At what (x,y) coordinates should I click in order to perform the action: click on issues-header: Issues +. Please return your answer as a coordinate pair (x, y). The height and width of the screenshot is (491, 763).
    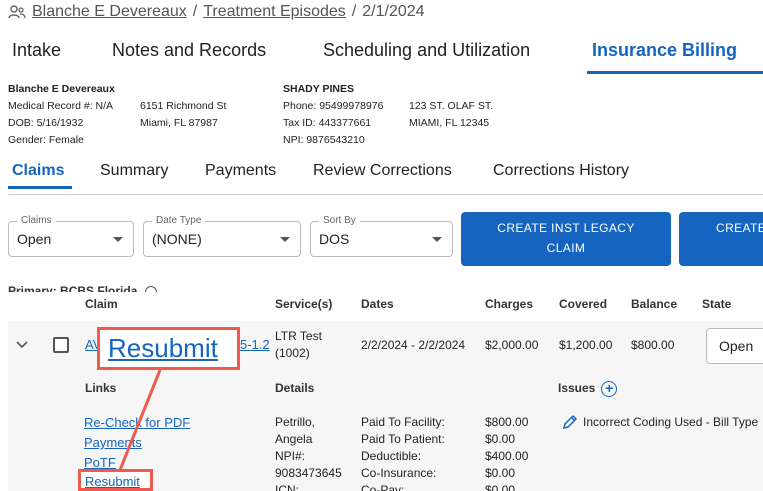
    Looking at the image, I should click on (588, 389).